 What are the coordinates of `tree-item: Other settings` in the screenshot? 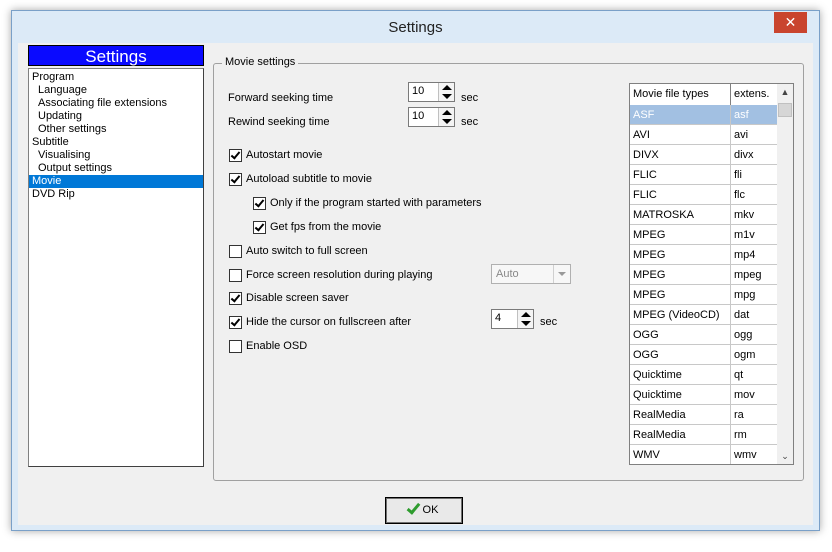 It's located at (116, 129).